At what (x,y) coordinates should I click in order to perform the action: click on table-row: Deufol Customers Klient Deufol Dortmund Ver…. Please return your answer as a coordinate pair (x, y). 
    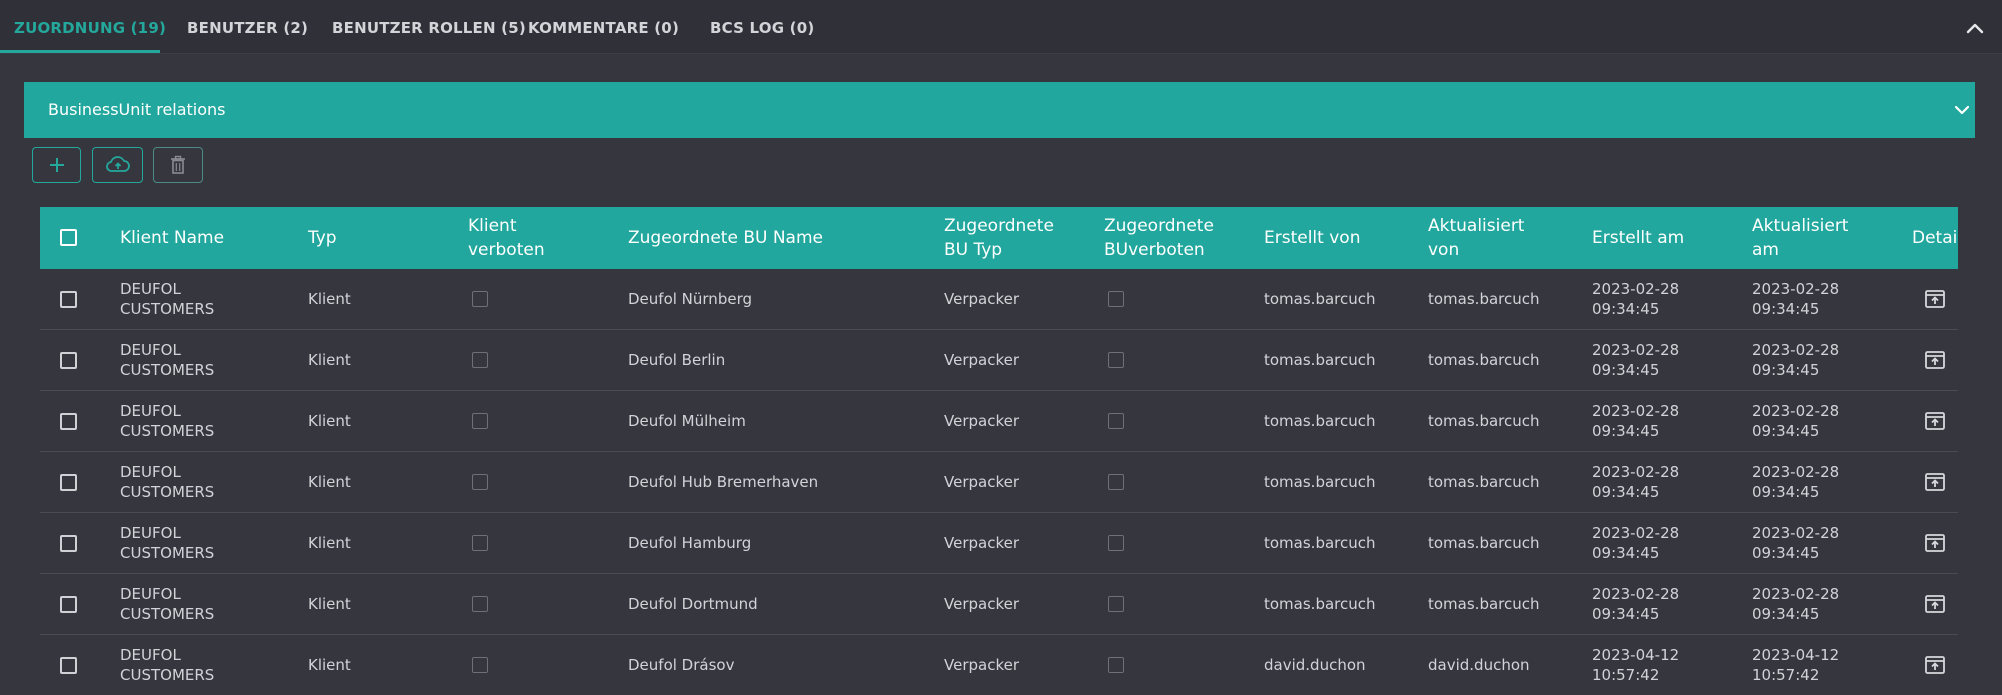
    Looking at the image, I should click on (999, 604).